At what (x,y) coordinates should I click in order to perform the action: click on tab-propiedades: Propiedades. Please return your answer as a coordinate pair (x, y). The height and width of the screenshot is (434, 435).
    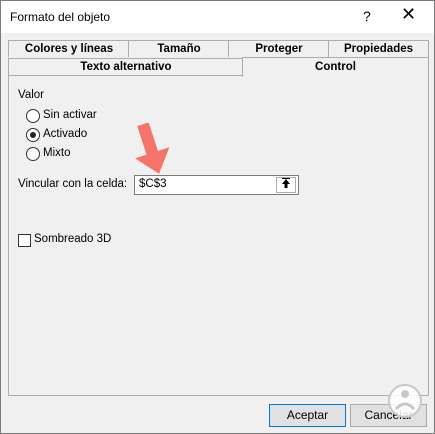
    Looking at the image, I should click on (378, 48).